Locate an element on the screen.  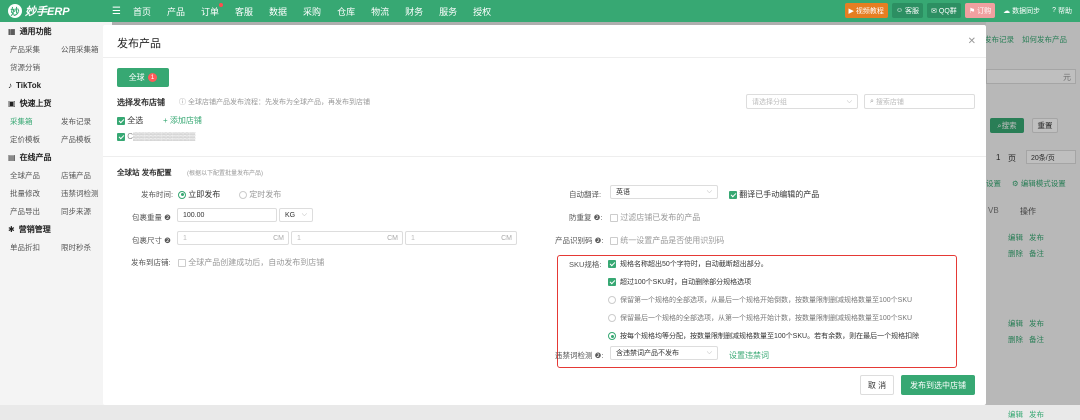
shop-search-placeholder: 搜索店铺 is located at coordinates (889, 102).